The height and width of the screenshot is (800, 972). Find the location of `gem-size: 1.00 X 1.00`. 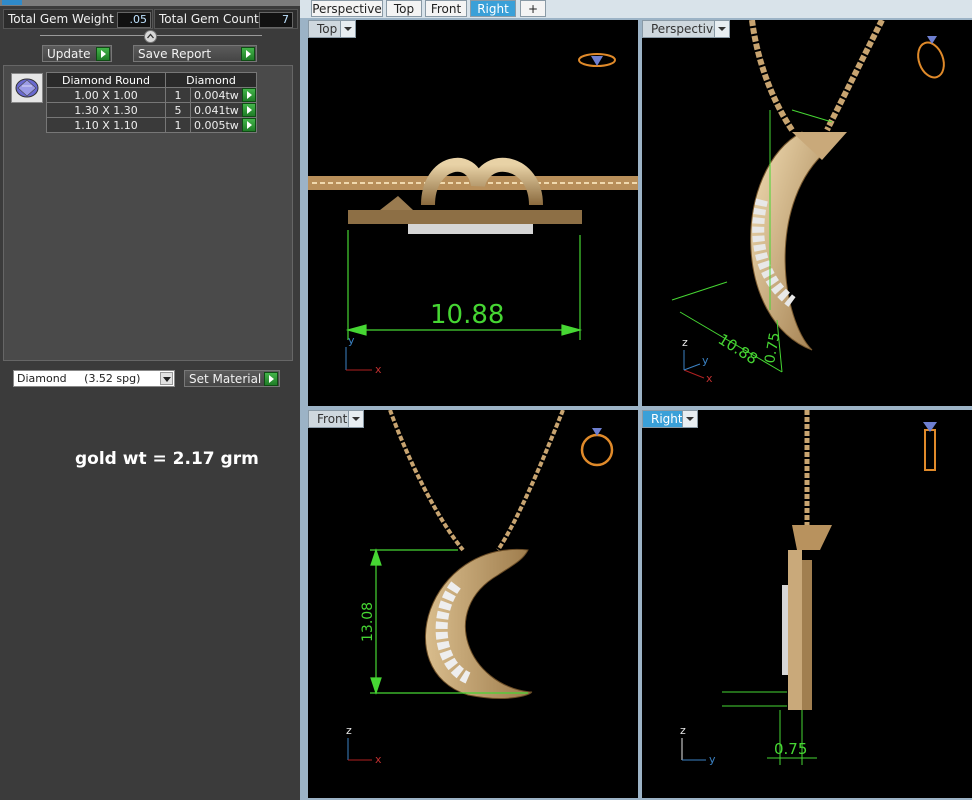

gem-size: 1.00 X 1.00 is located at coordinates (106, 95).